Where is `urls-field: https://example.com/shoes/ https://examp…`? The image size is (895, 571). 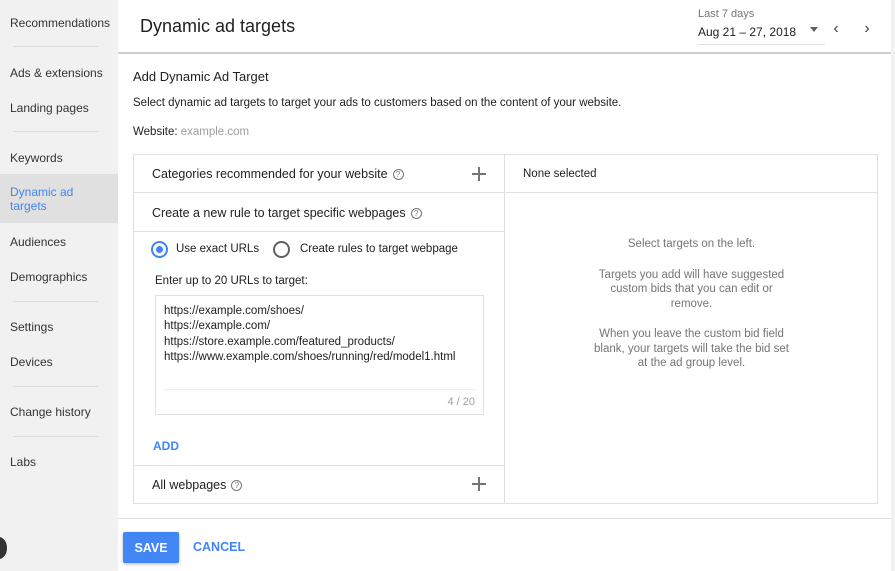 urls-field: https://example.com/shoes/ https://examp… is located at coordinates (319, 355).